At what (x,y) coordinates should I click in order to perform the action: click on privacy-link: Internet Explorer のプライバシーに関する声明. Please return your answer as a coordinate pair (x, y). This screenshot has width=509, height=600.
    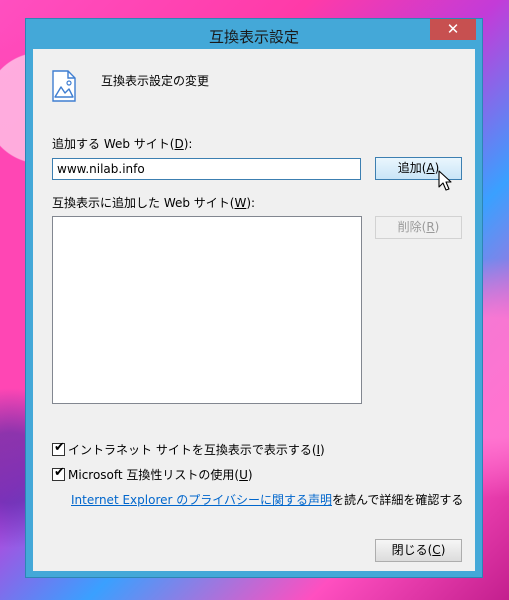
    Looking at the image, I should click on (201, 500).